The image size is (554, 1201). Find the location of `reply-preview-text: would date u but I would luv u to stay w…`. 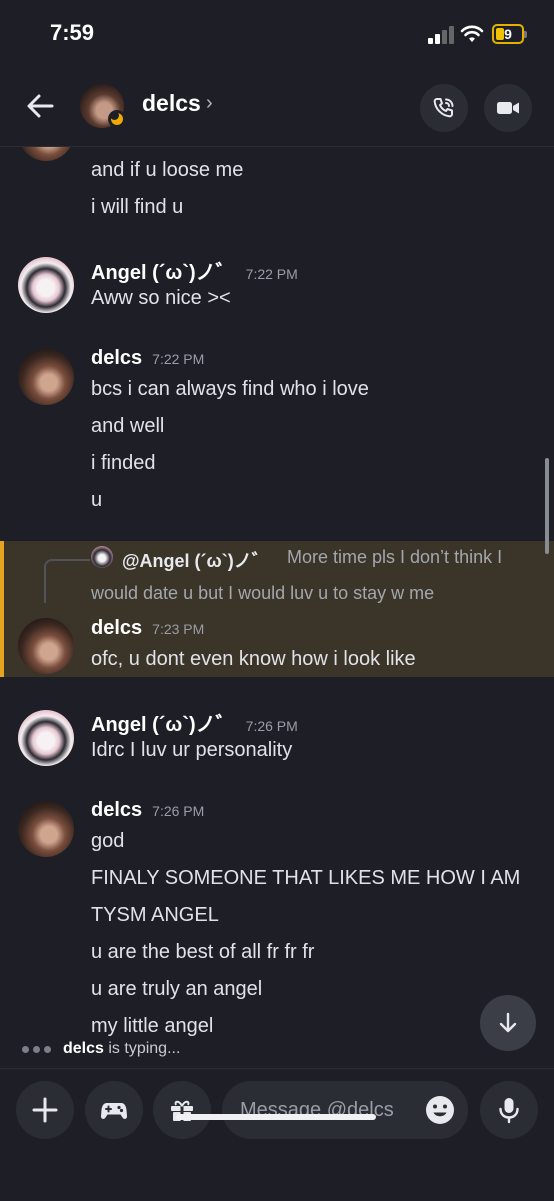

reply-preview-text: would date u but I would luv u to stay w… is located at coordinates (262, 593).